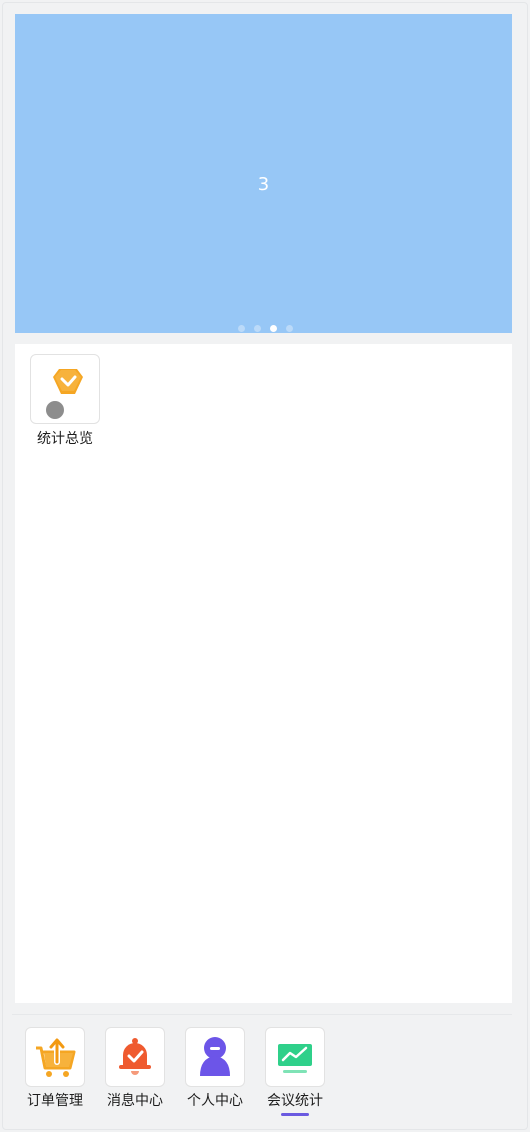  What do you see at coordinates (215, 1101) in the screenshot?
I see `tab-label: 个人中心` at bounding box center [215, 1101].